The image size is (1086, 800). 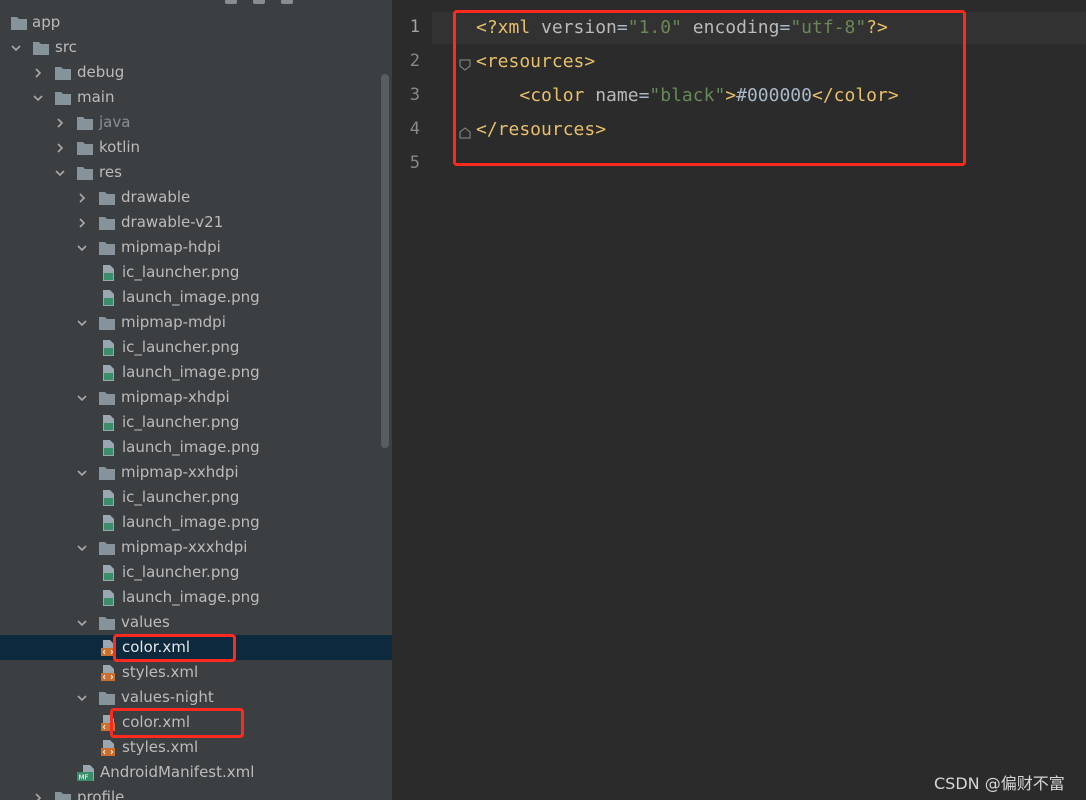 What do you see at coordinates (509, 27) in the screenshot?
I see `code-token: <?xml` at bounding box center [509, 27].